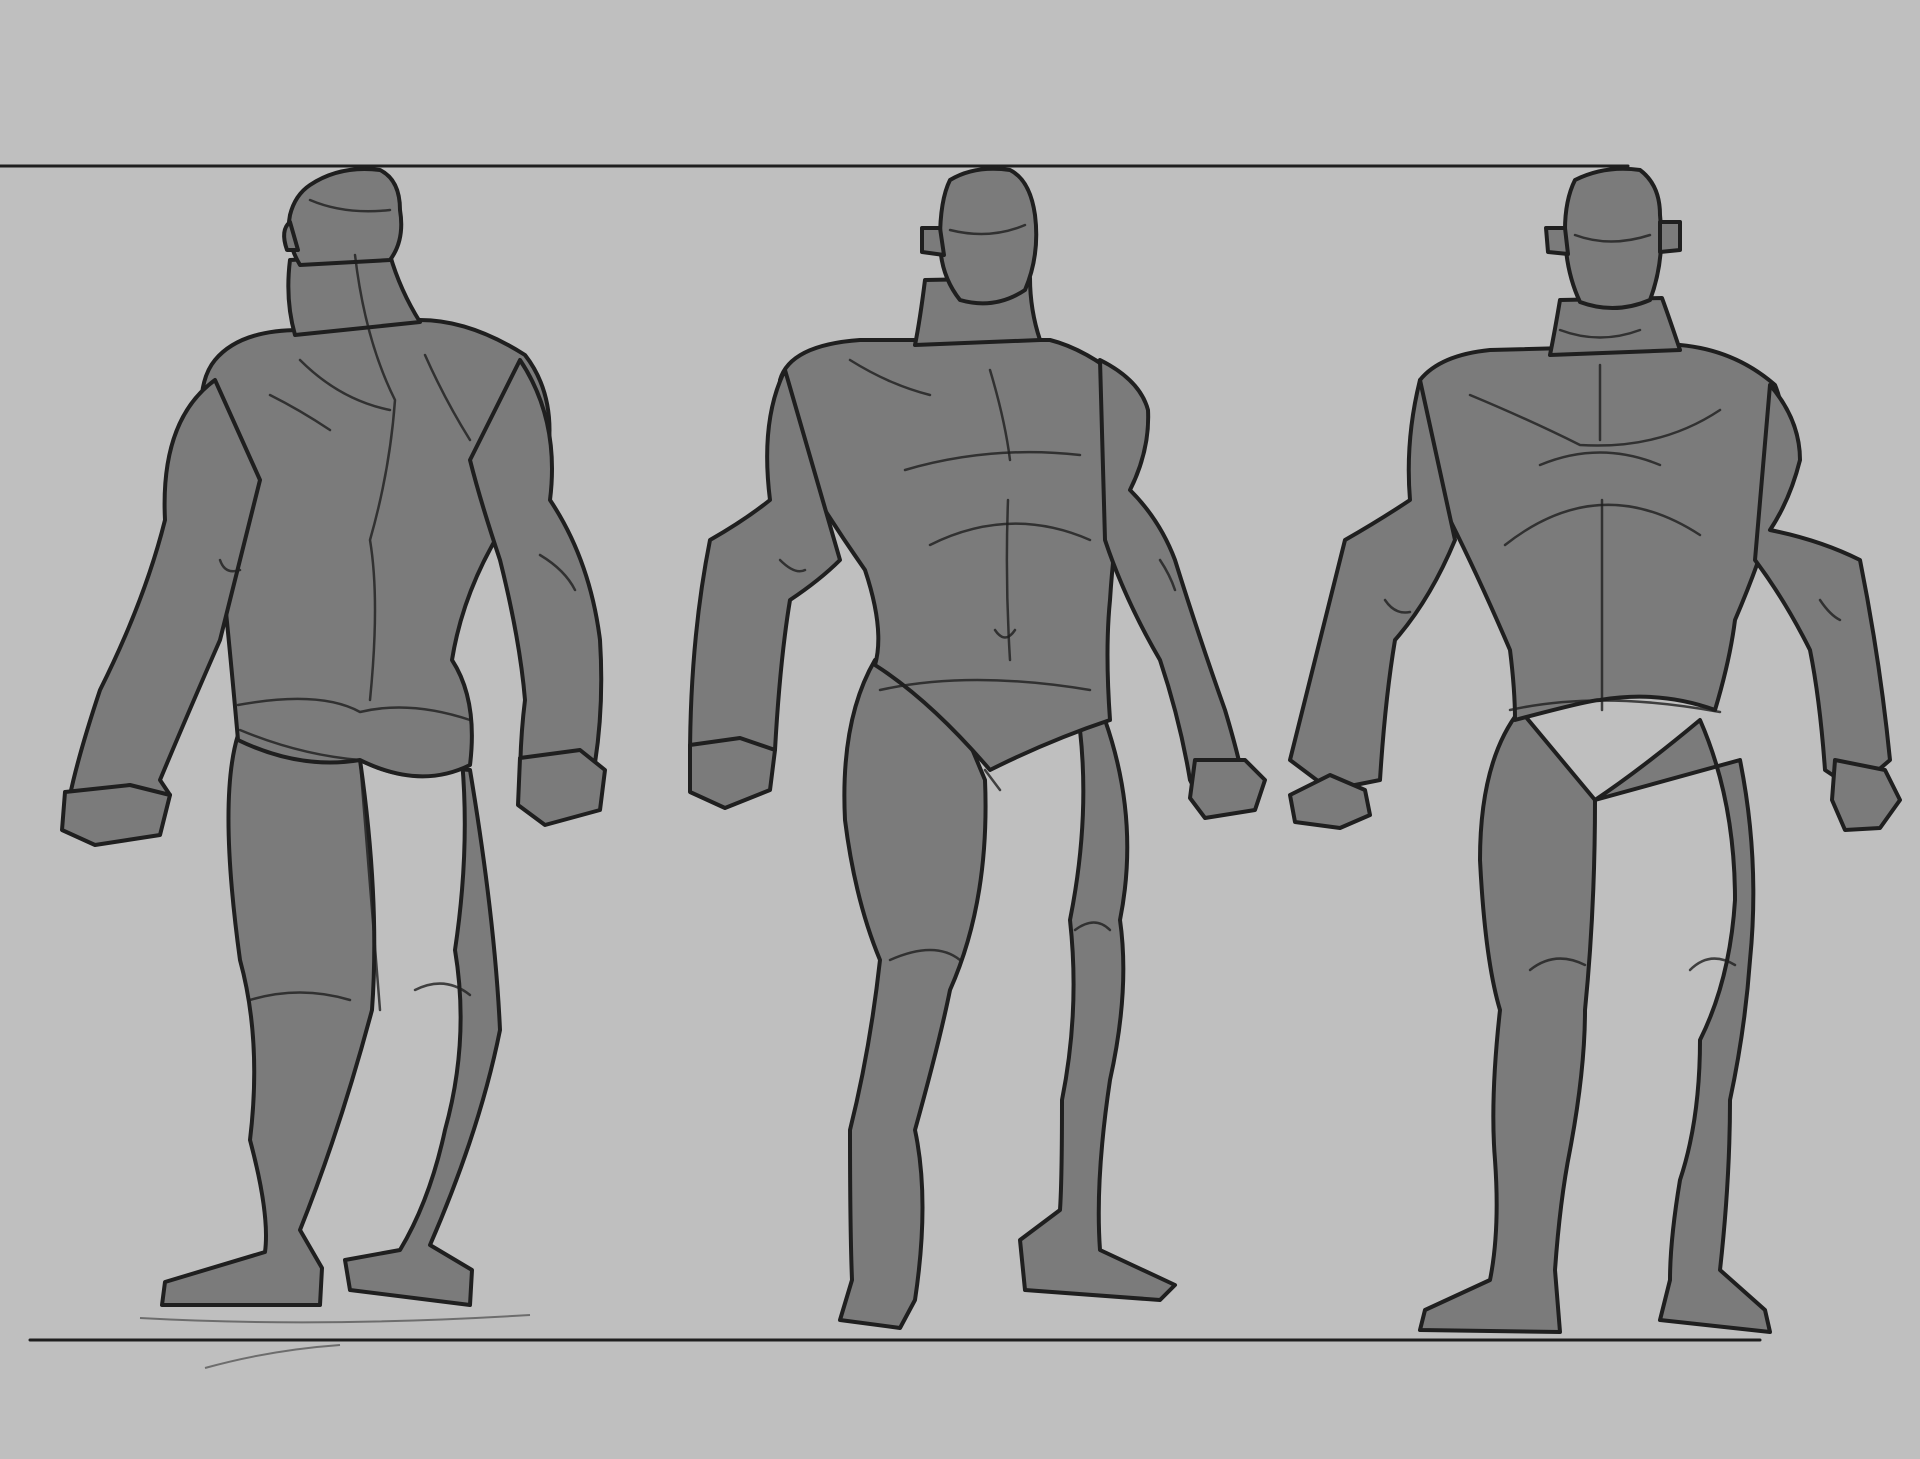 The height and width of the screenshot is (1459, 1920). I want to click on front-right-leg, so click(1682, 1026).